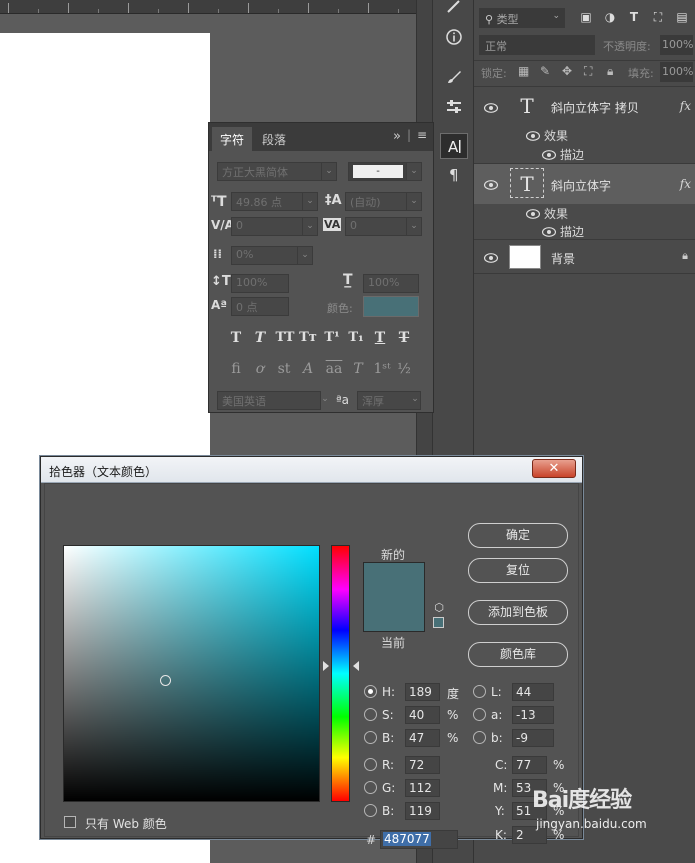 Image resolution: width=695 pixels, height=863 pixels. I want to click on baseline-shift-input: 0 点, so click(260, 306).